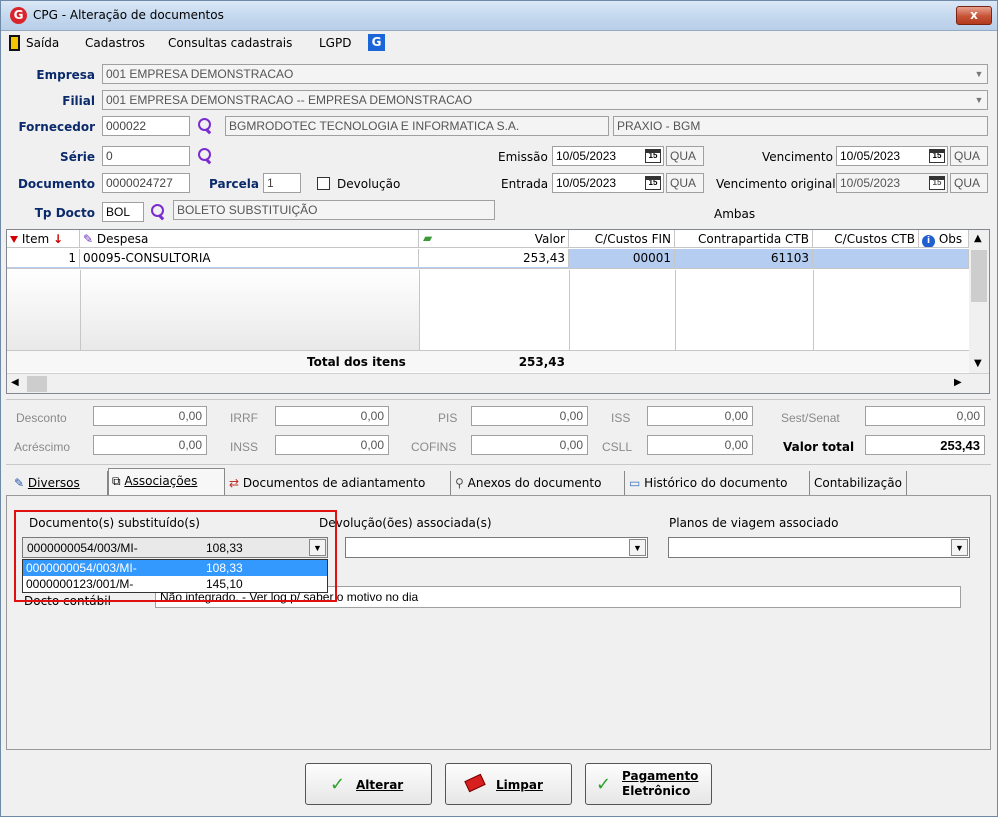  I want to click on tab-contabilizacao: Contabilização, so click(859, 483).